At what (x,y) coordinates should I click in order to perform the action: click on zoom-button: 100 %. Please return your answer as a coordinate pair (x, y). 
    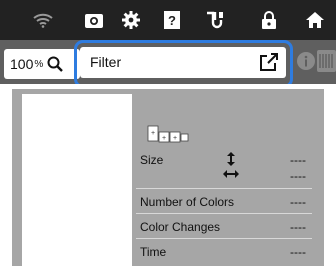
    Looking at the image, I should click on (42, 64).